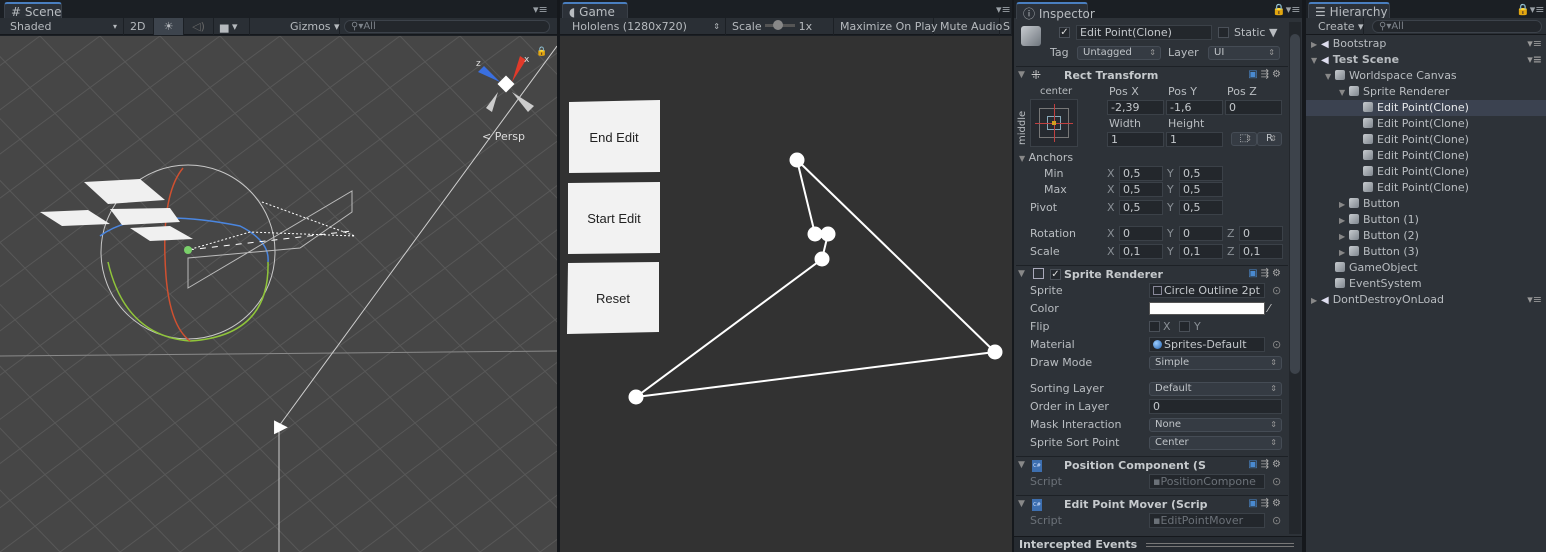  What do you see at coordinates (1201, 251) in the screenshot?
I see `scale-y-input: 0,1` at bounding box center [1201, 251].